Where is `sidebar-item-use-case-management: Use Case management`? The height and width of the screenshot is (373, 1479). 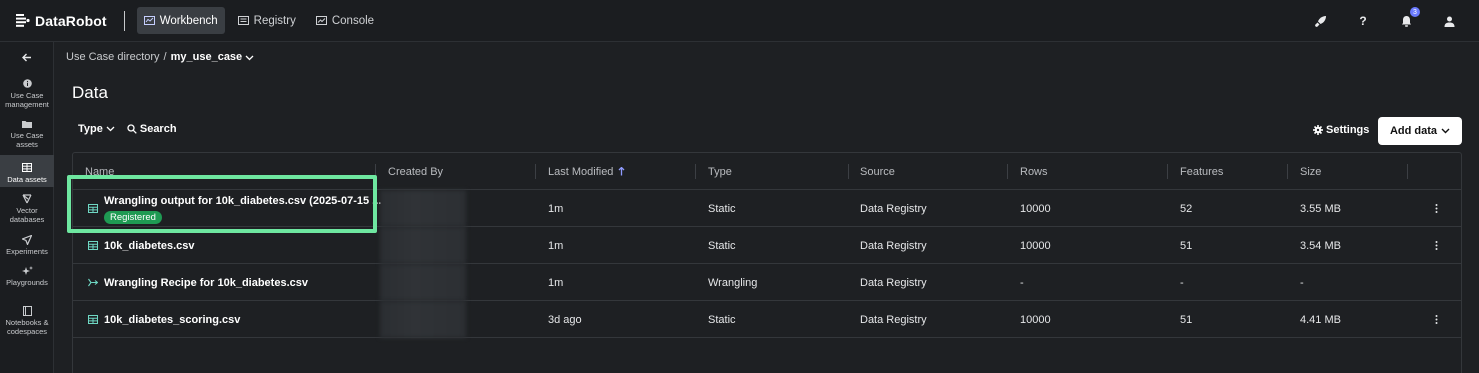
sidebar-item-use-case-management: Use Case management is located at coordinates (27, 92).